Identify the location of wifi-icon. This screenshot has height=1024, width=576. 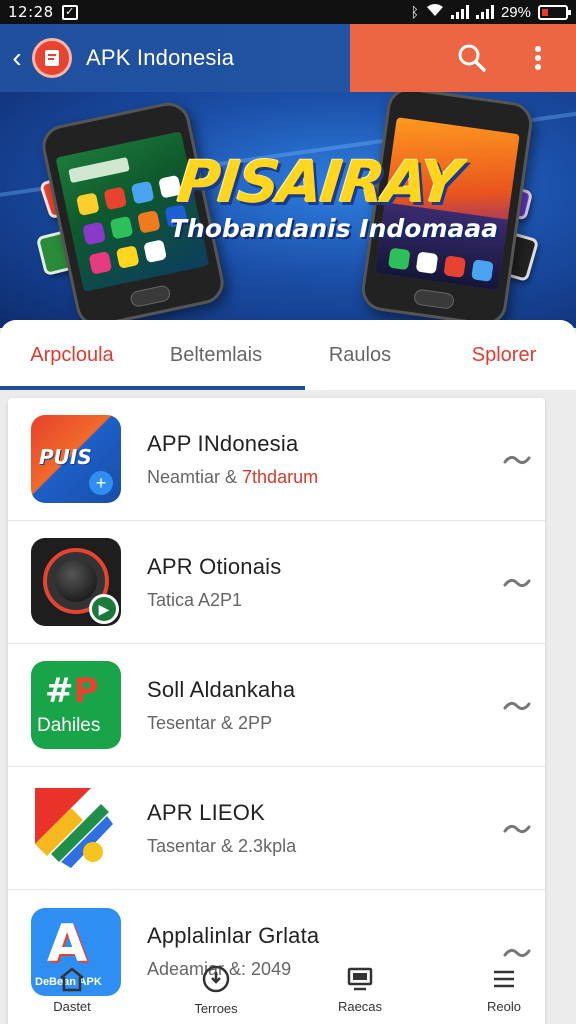
(435, 12).